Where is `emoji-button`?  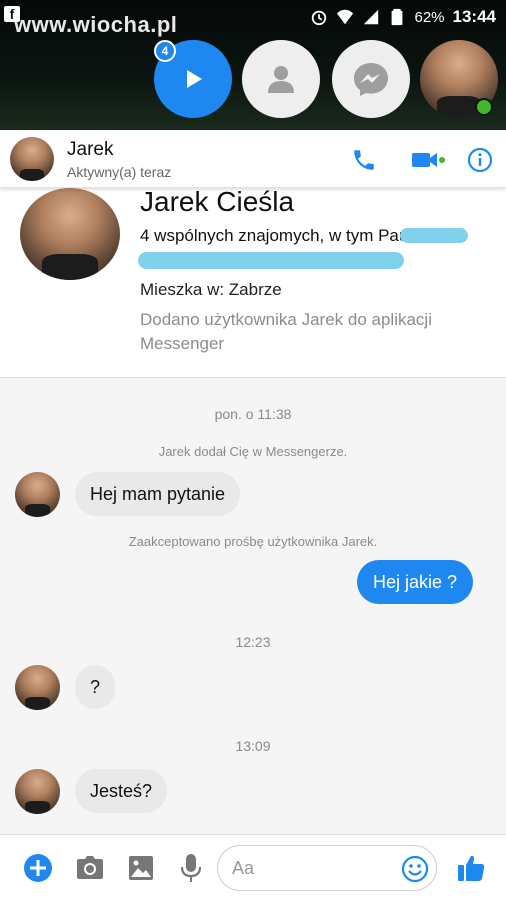
emoji-button is located at coordinates (415, 869).